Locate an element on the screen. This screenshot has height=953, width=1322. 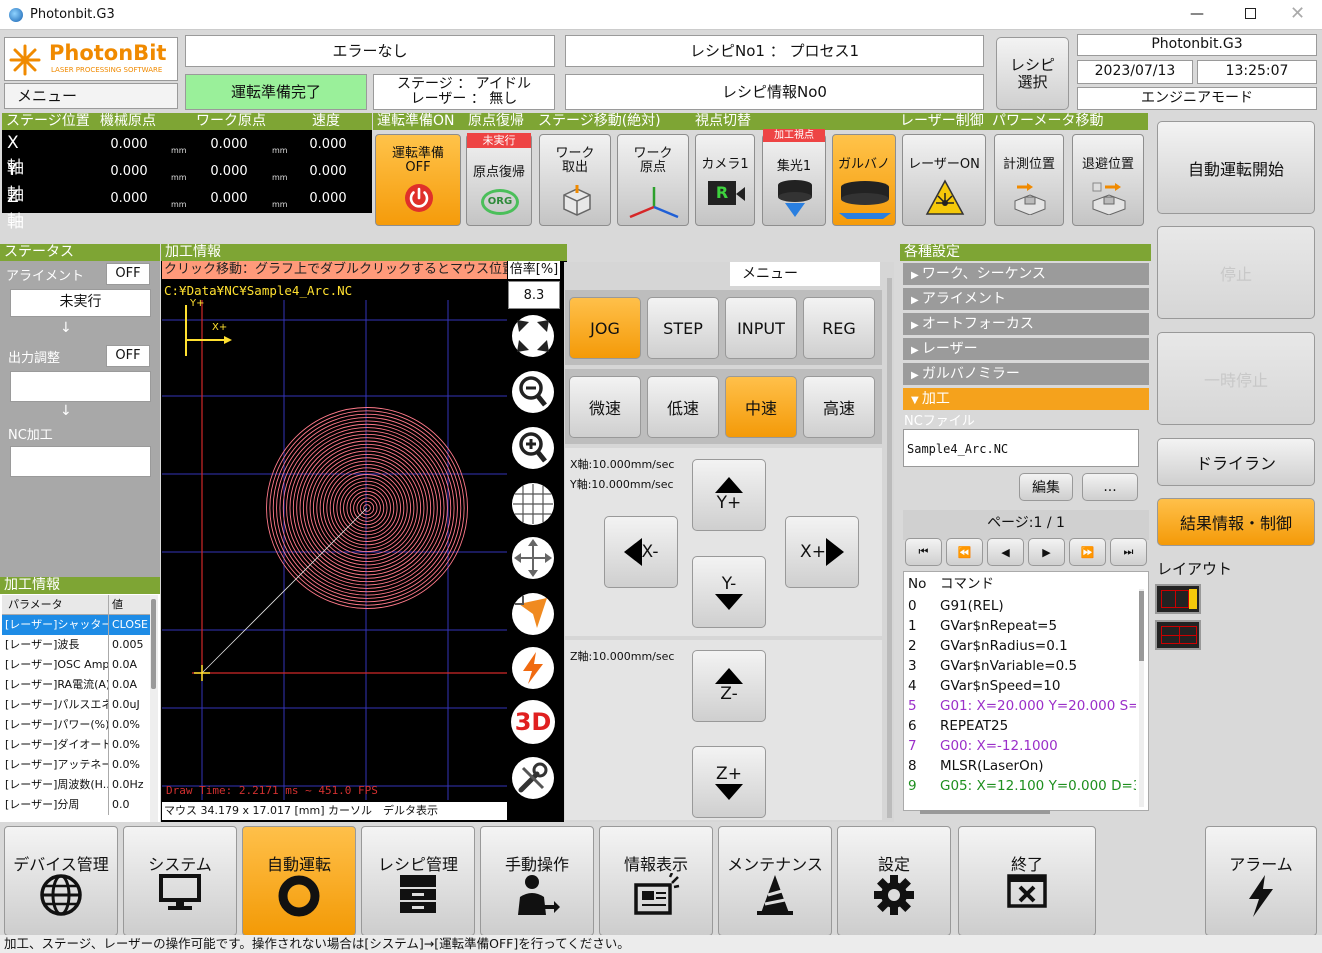
table-row: [レーザー]シャッター CLOSE is located at coordinates (76, 625).